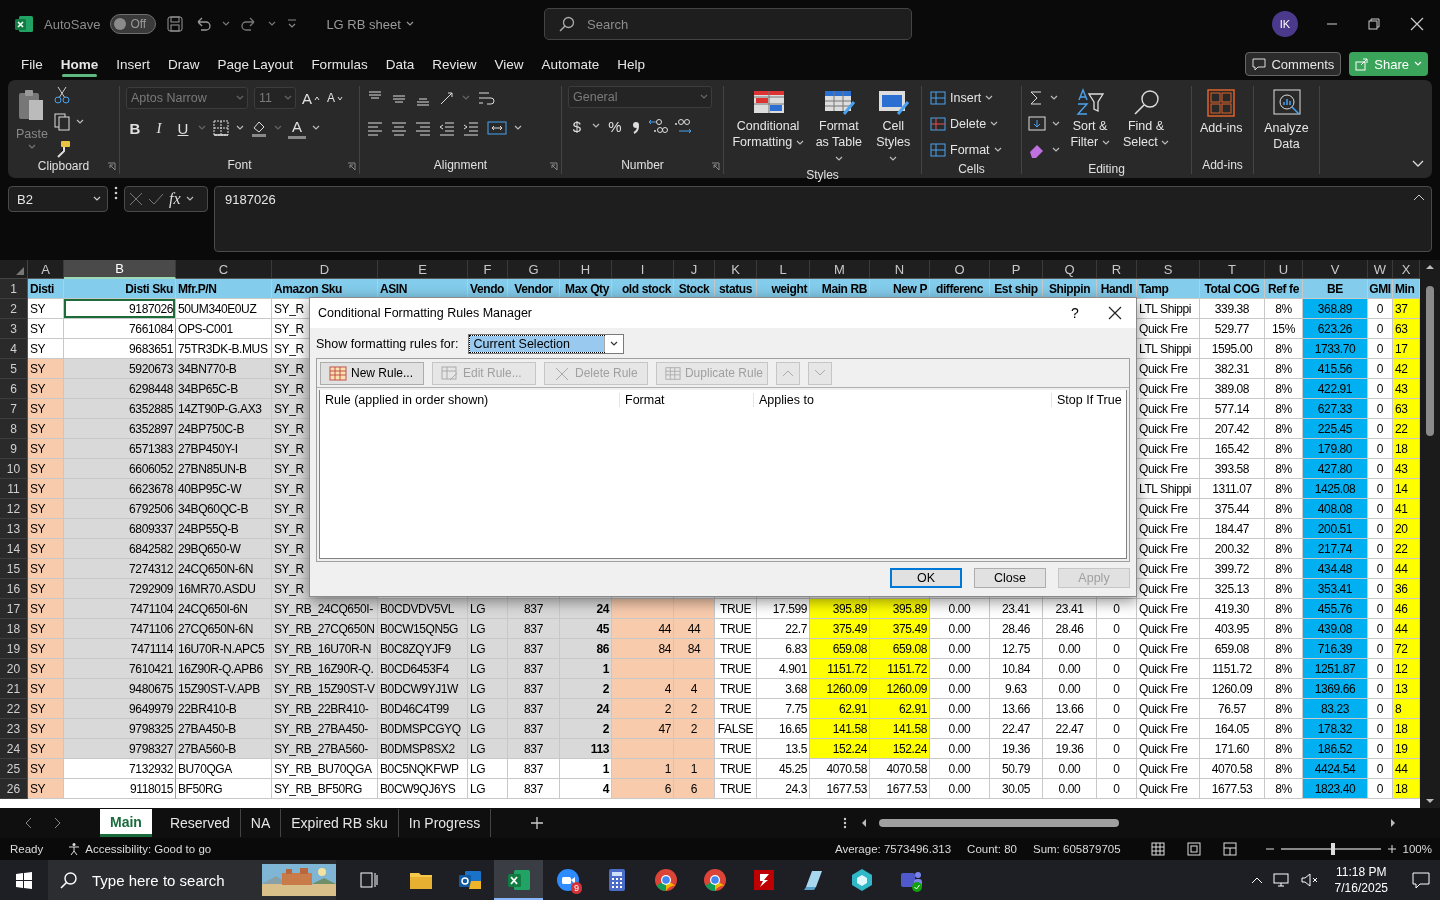 Image resolution: width=1440 pixels, height=900 pixels. What do you see at coordinates (1393, 823) in the screenshot?
I see `scroll-right-icon` at bounding box center [1393, 823].